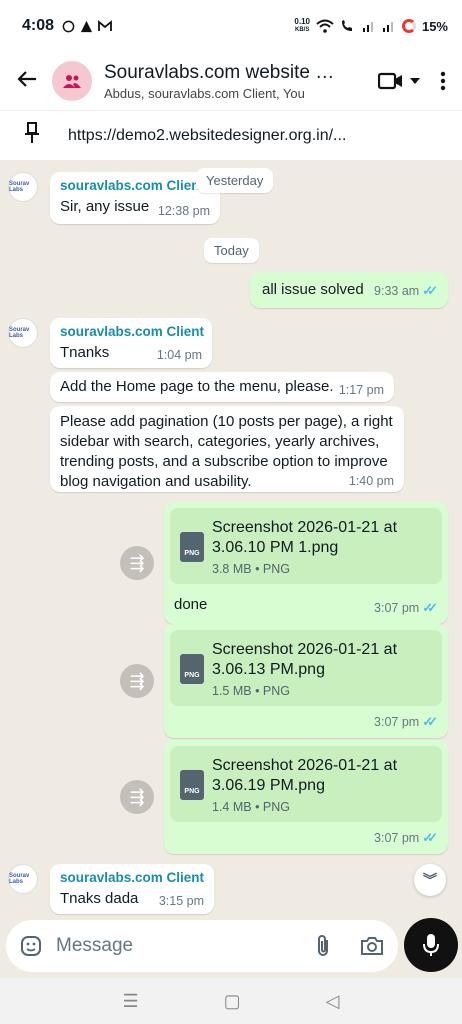  What do you see at coordinates (443, 81) in the screenshot?
I see `more-options-icon` at bounding box center [443, 81].